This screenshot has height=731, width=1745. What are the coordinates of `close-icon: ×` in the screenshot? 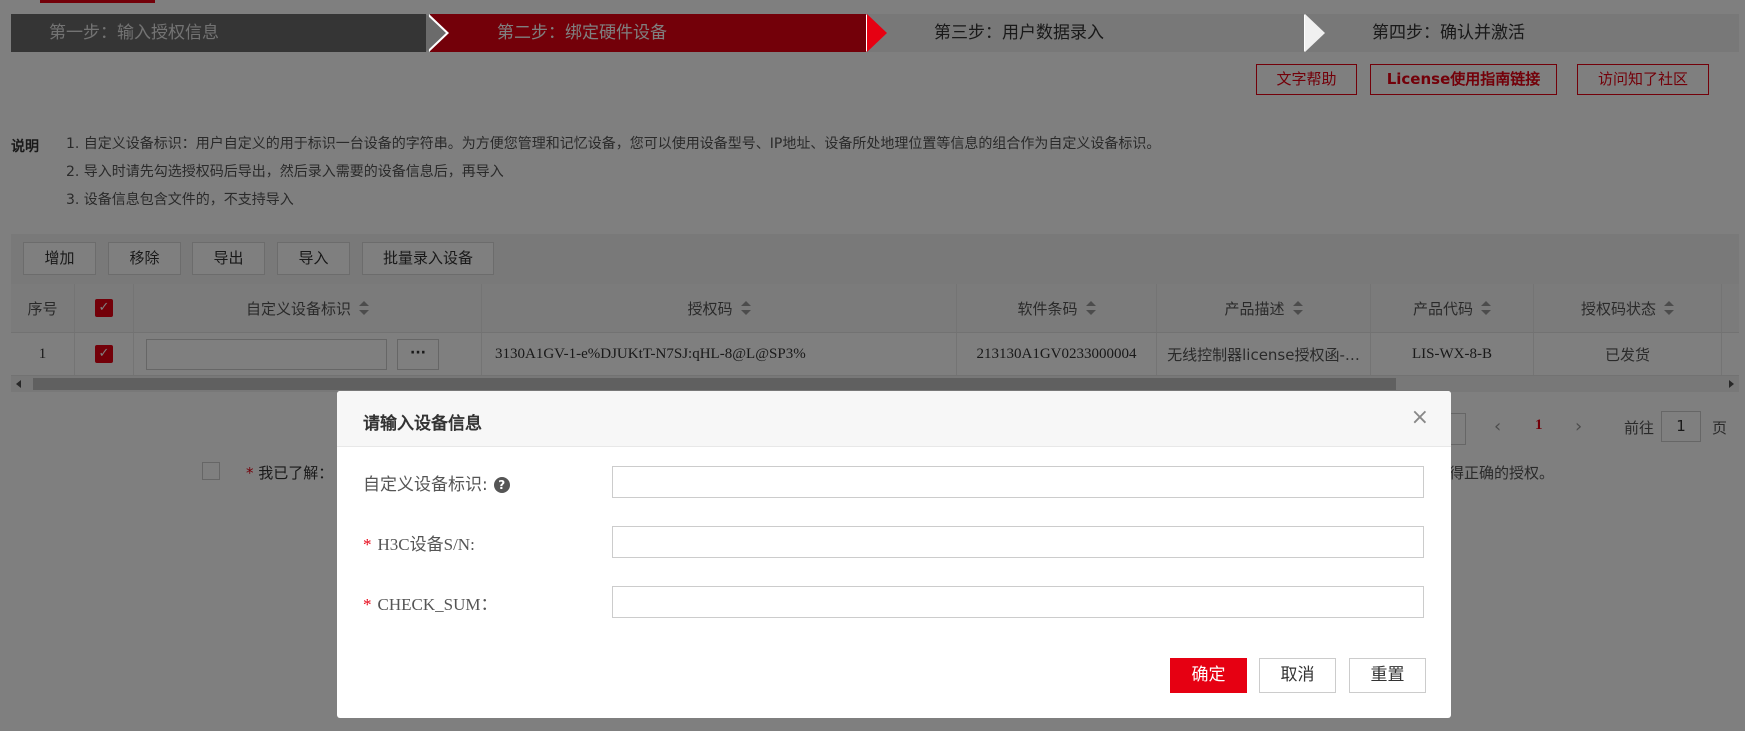 It's located at (1420, 417).